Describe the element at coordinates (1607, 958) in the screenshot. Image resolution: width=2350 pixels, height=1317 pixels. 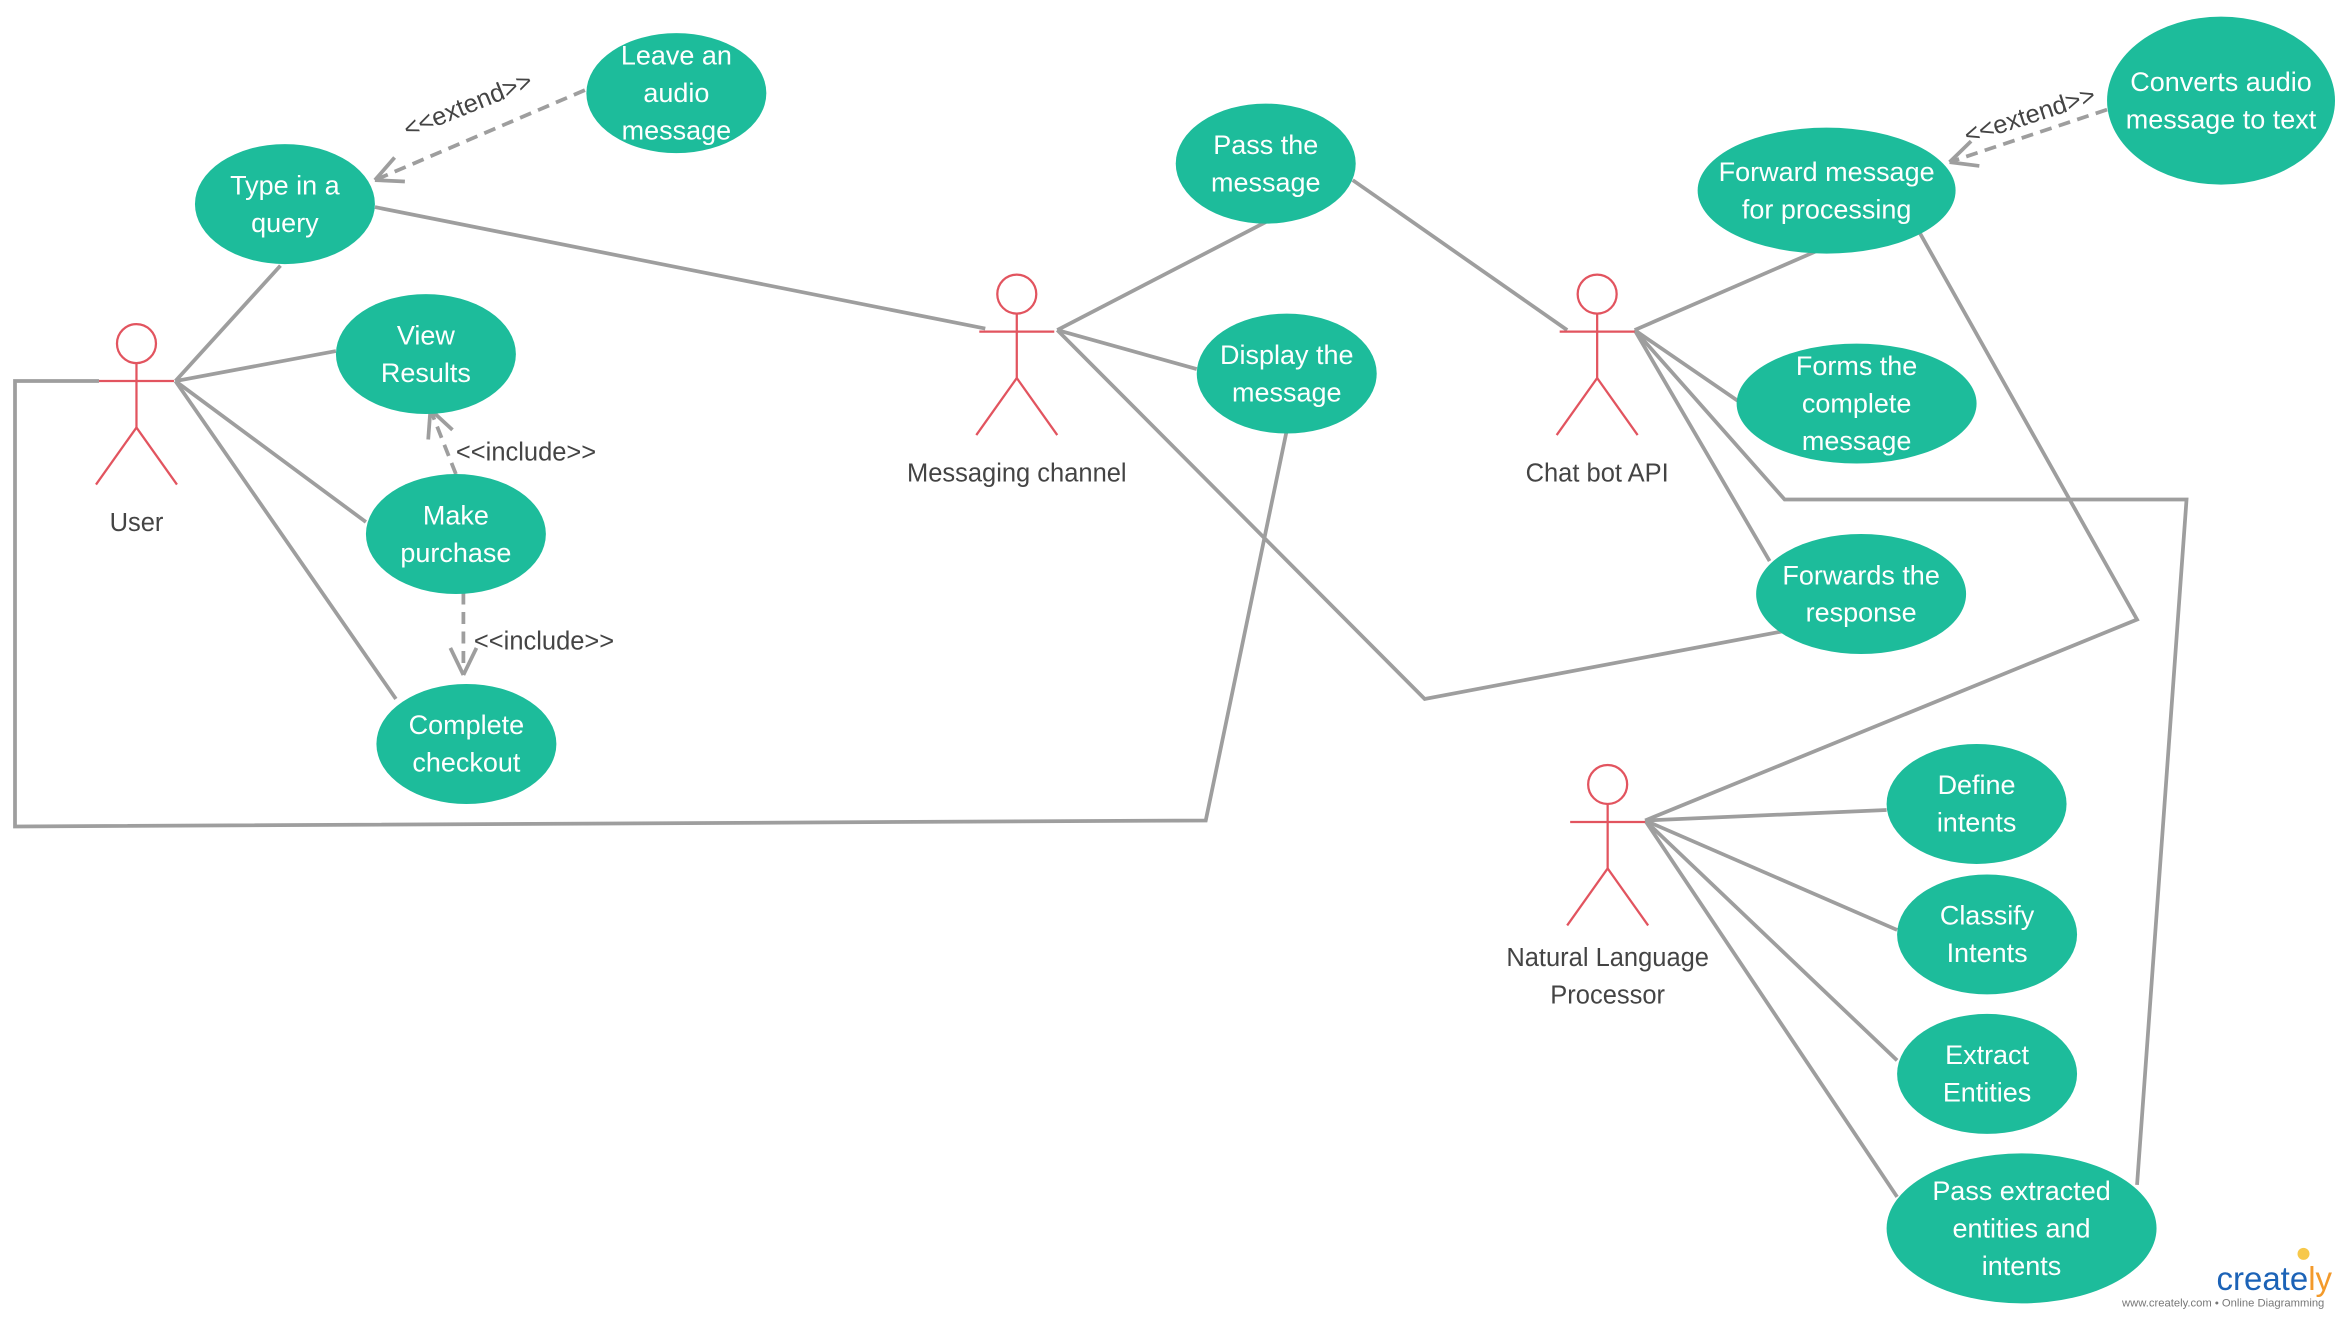
I see `actor-label: Natural Language` at that location.